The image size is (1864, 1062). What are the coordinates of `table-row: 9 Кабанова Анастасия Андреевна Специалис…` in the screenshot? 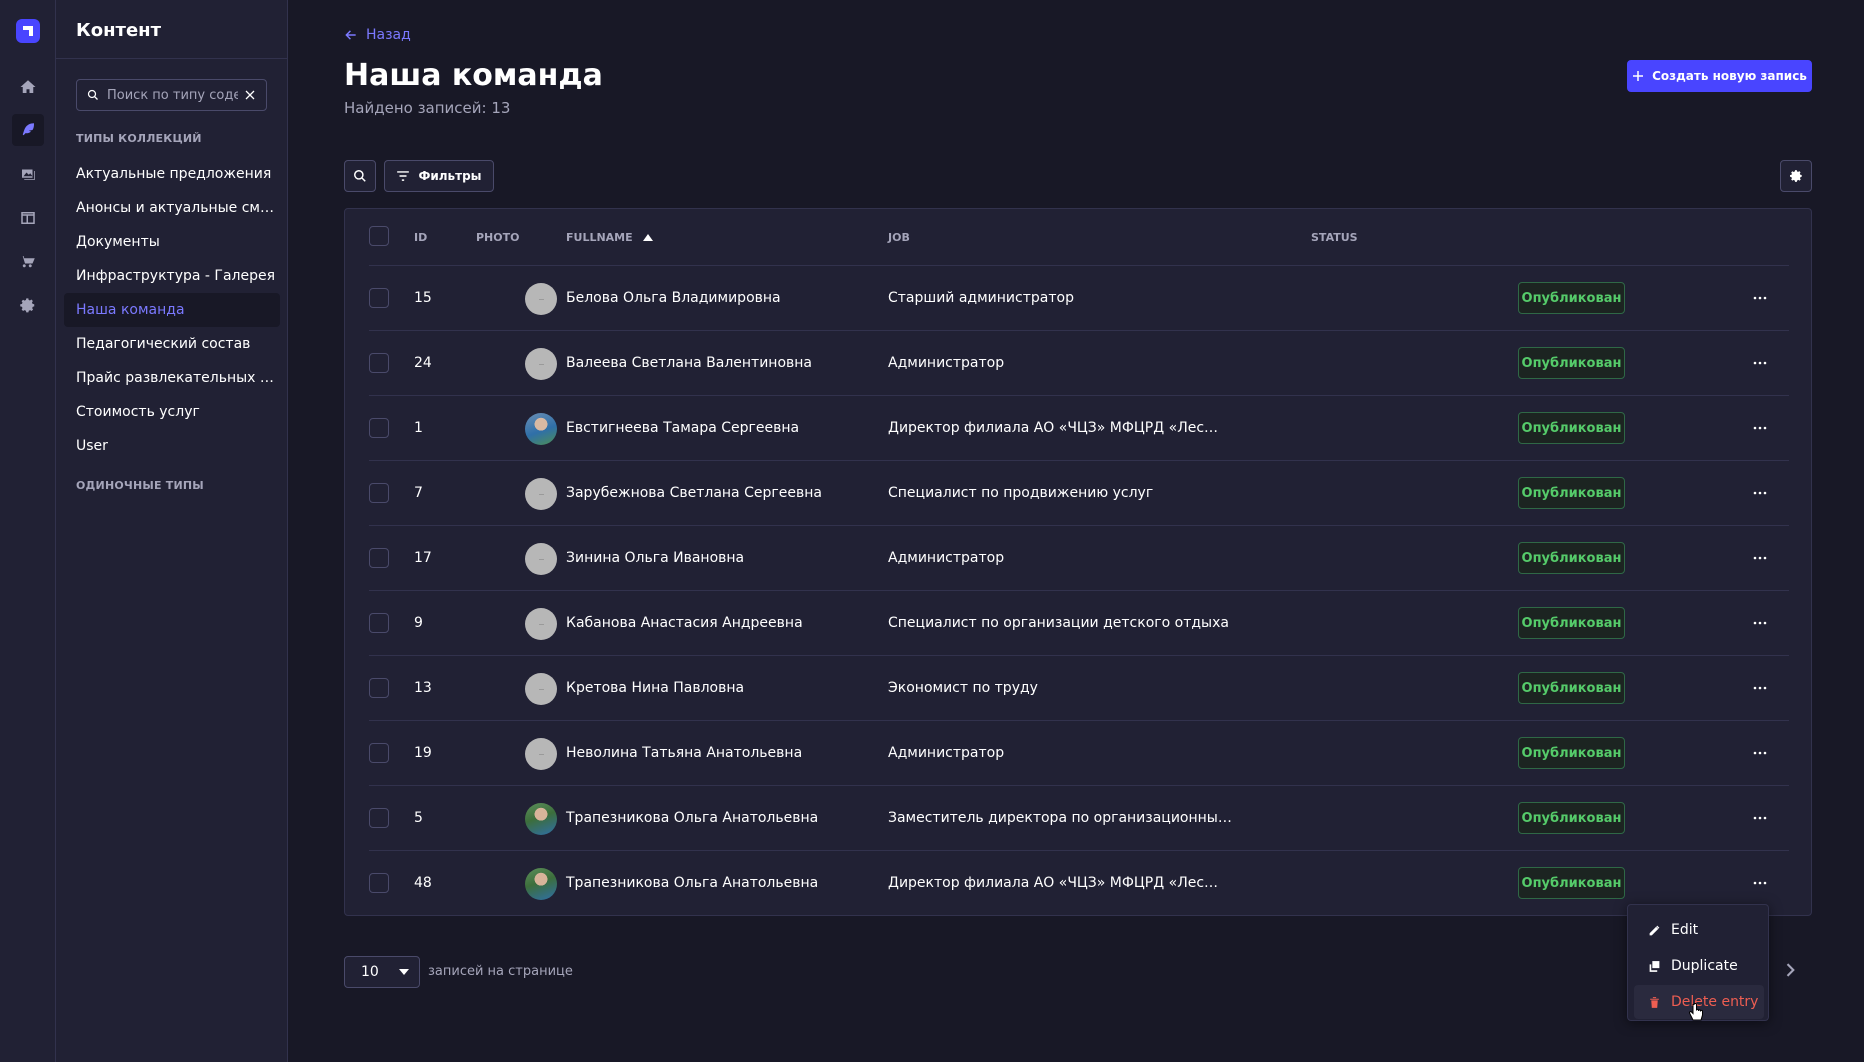 It's located at (1079, 622).